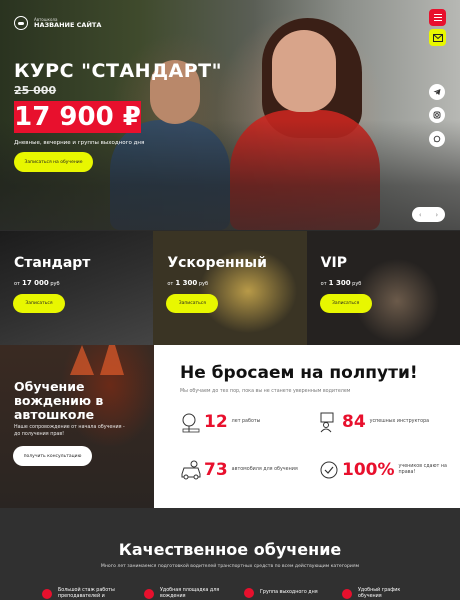 This screenshot has height=600, width=460. Describe the element at coordinates (53, 162) in the screenshot. I see `signup-button: Записаться на обучение` at that location.